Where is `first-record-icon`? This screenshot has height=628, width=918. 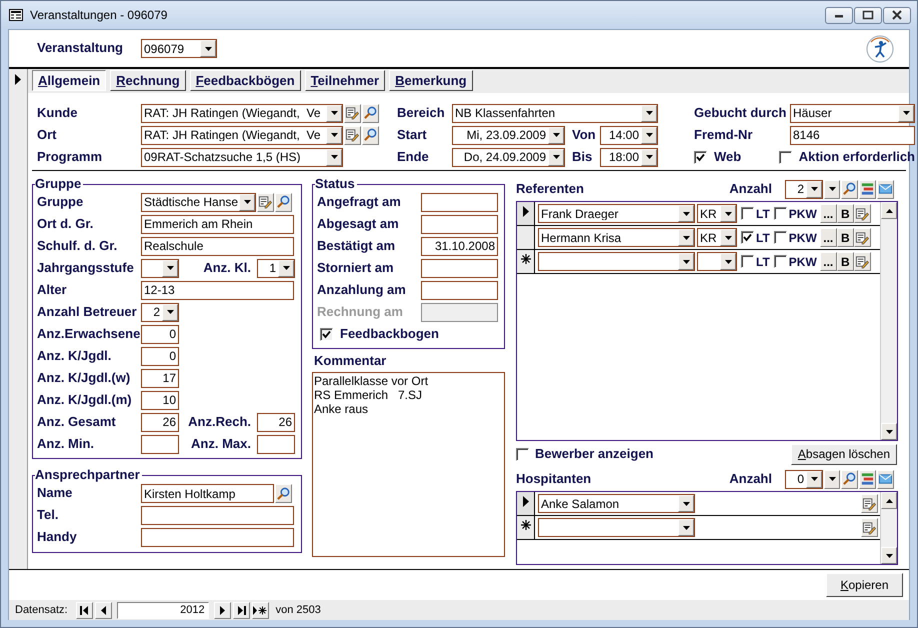
first-record-icon is located at coordinates (84, 610).